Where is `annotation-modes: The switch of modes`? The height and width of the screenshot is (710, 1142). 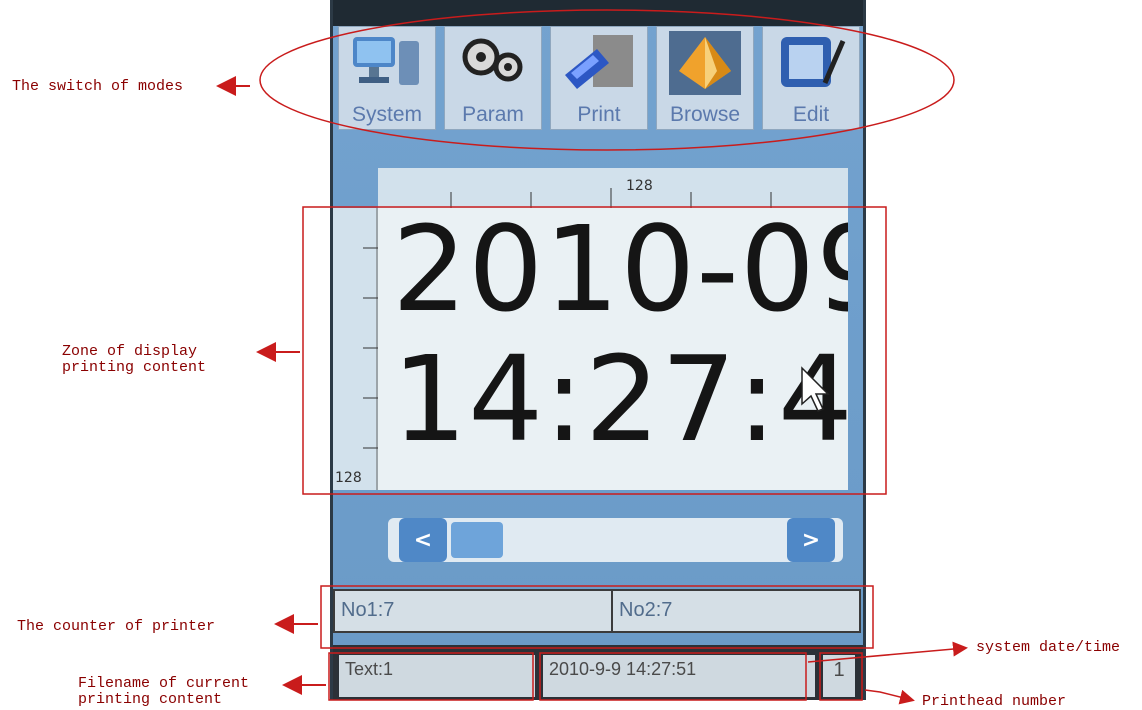 annotation-modes: The switch of modes is located at coordinates (98, 86).